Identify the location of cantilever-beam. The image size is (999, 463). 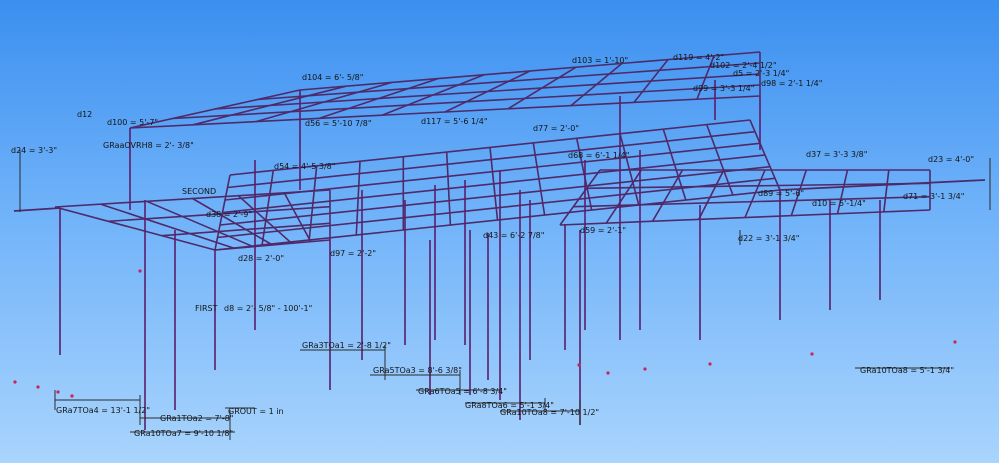
(37, 209).